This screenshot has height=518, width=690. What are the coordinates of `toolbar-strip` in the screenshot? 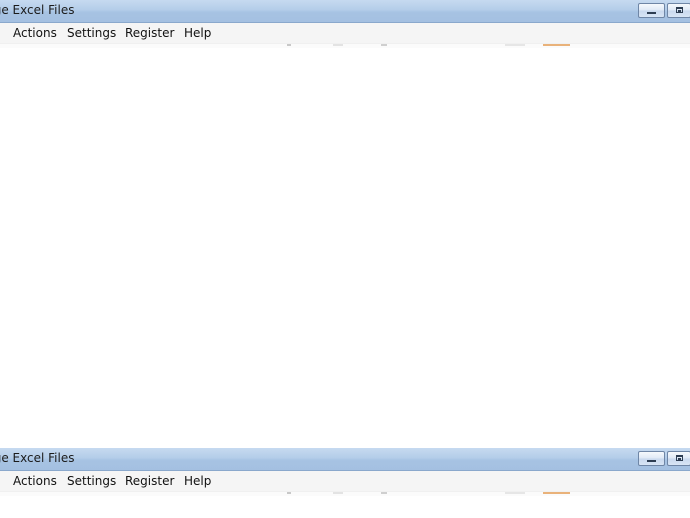 It's located at (345, 494).